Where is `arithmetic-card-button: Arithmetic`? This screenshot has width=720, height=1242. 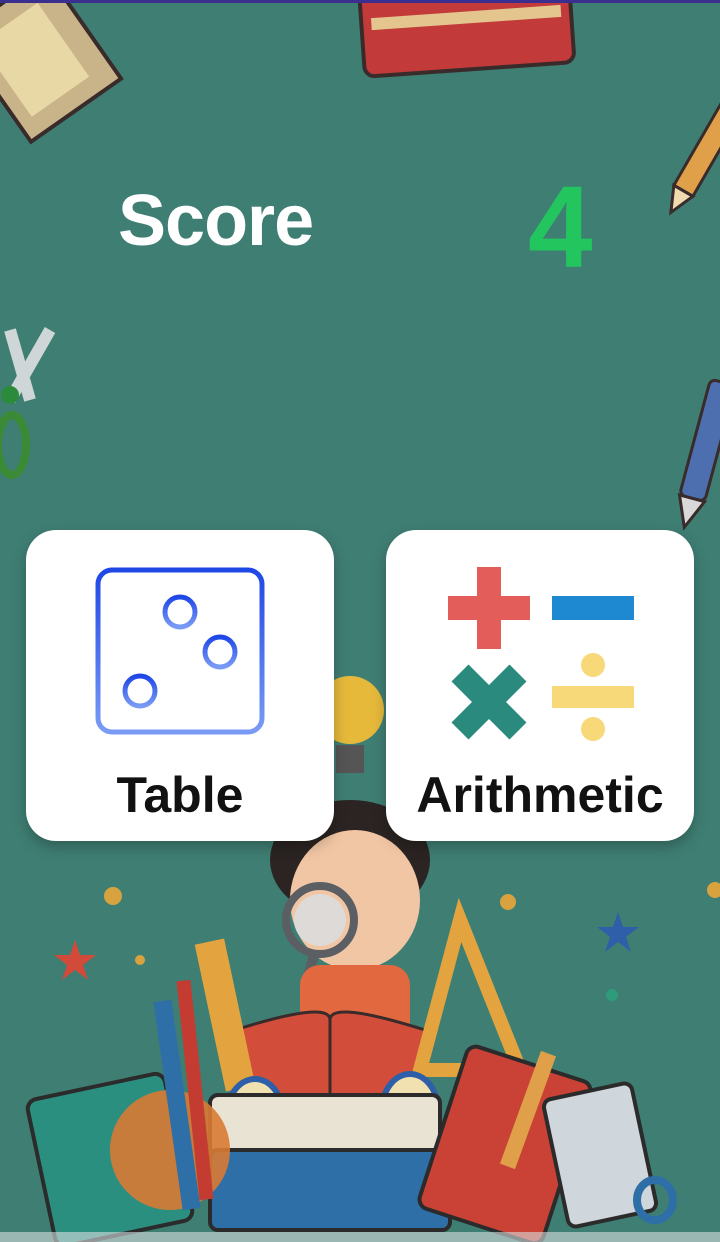 arithmetic-card-button: Arithmetic is located at coordinates (540, 685).